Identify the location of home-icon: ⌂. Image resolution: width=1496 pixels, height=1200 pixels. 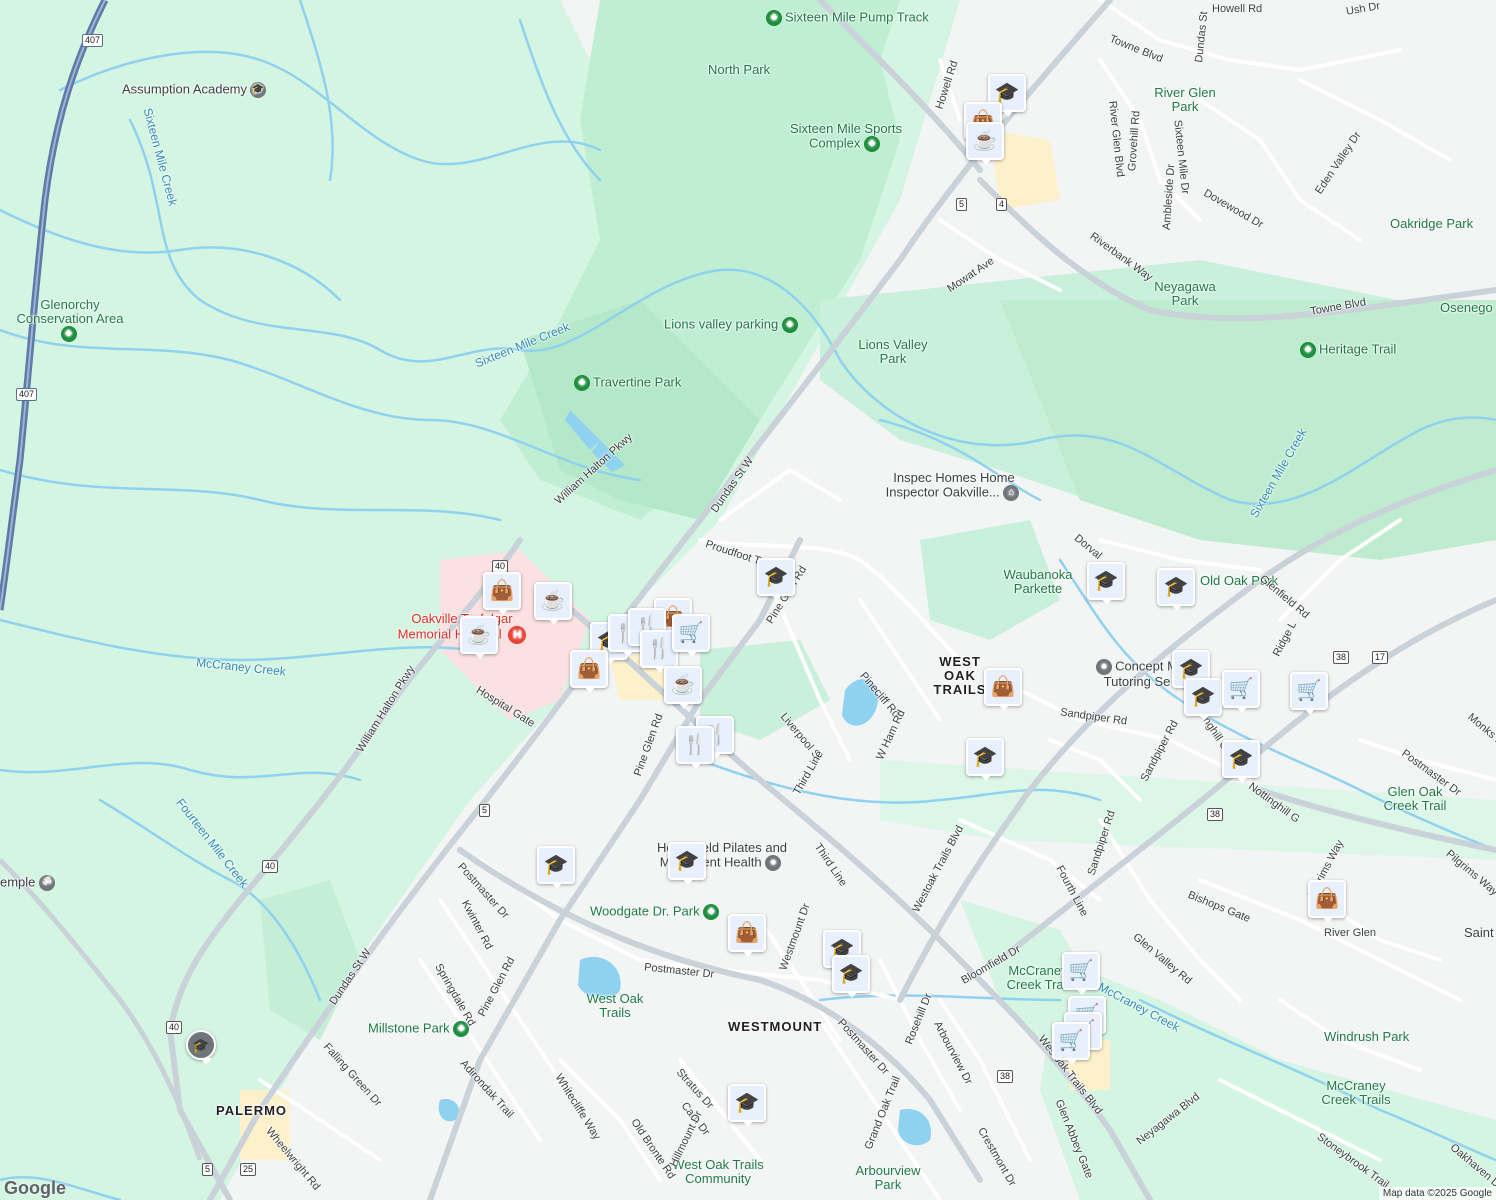
(1011, 493).